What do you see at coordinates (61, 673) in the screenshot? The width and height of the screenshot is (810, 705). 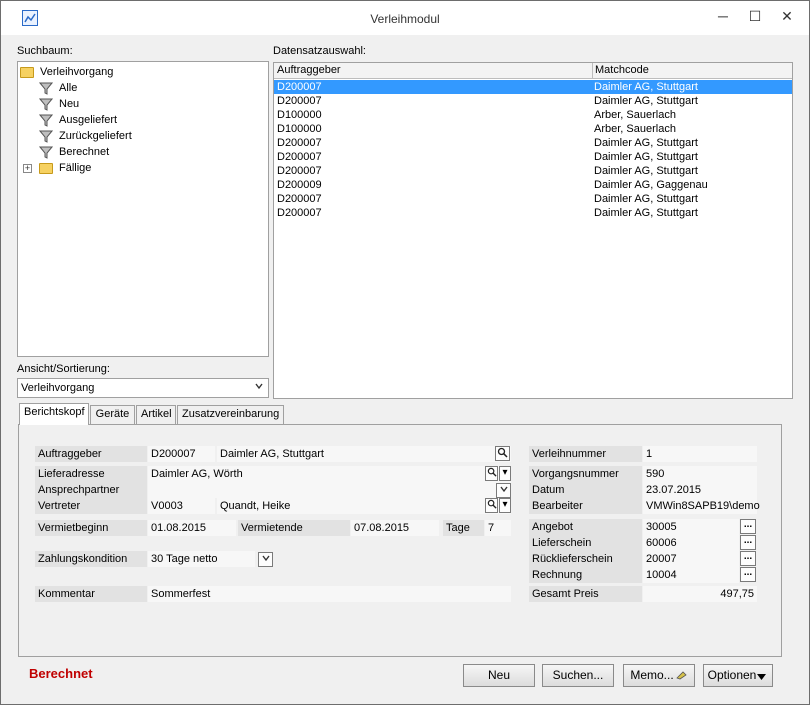 I see `status-label: Berechnet` at bounding box center [61, 673].